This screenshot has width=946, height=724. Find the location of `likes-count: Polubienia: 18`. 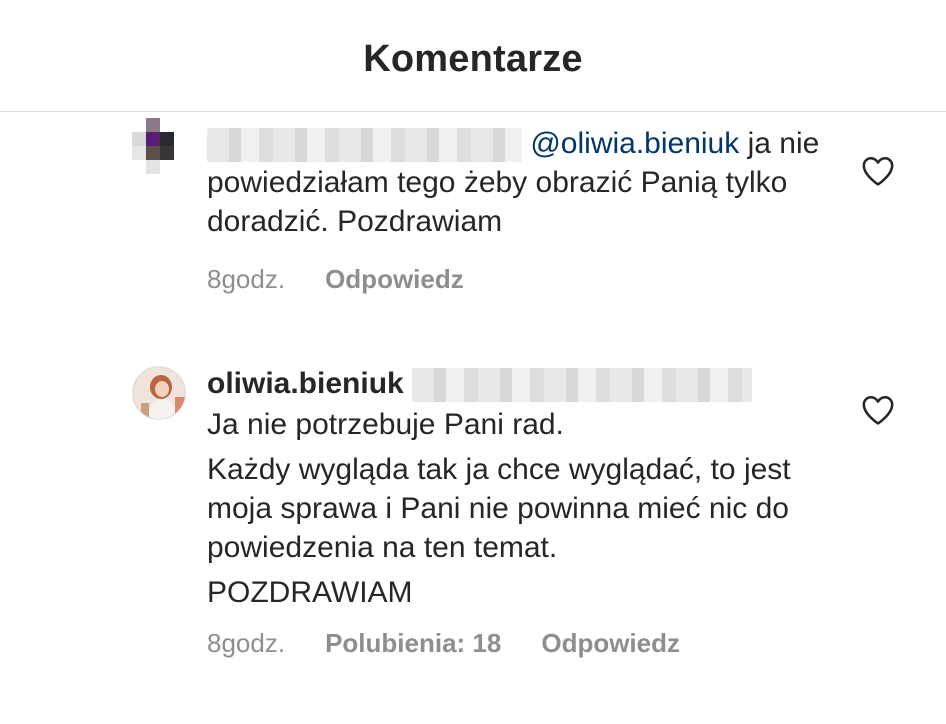

likes-count: Polubienia: 18 is located at coordinates (413, 643).